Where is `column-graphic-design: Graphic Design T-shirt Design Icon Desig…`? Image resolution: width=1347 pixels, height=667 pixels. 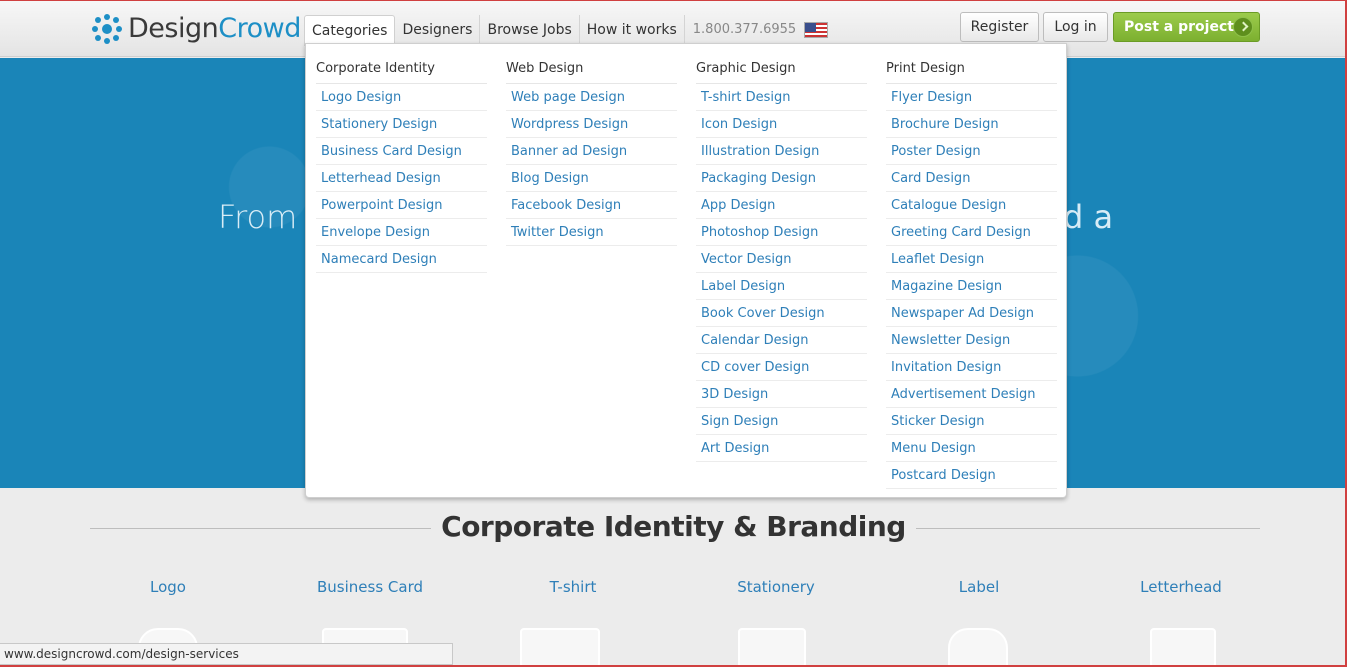 column-graphic-design: Graphic Design T-shirt Design Icon Desig… is located at coordinates (781, 258).